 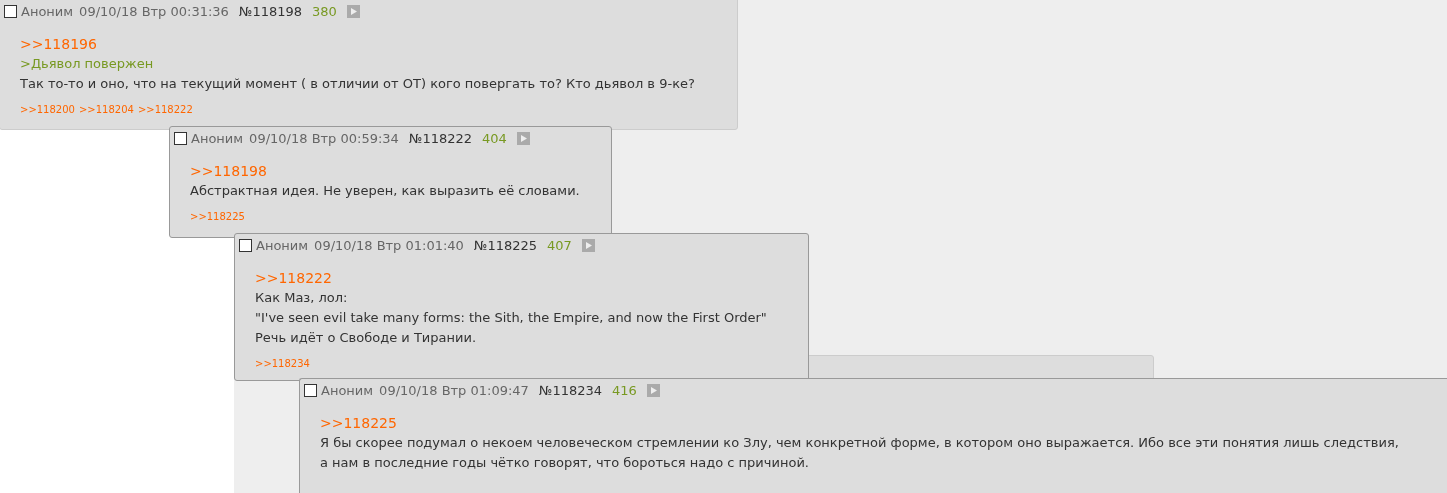 I want to click on quote-text: >Дьявол повержен, so click(x=87, y=64).